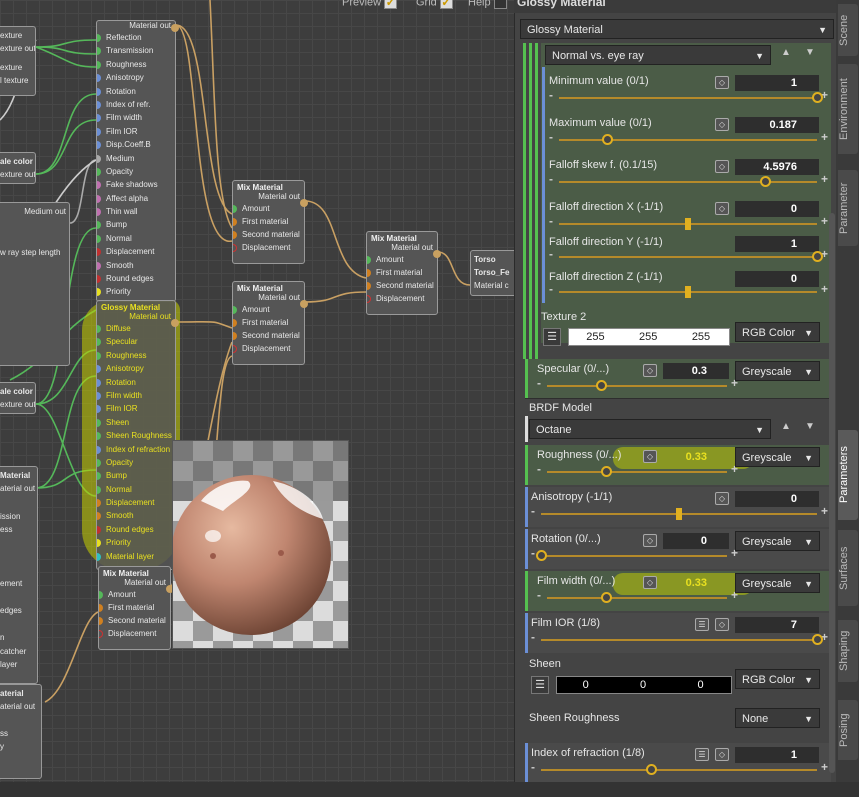 Image resolution: width=859 pixels, height=797 pixels. I want to click on tab-parameter-settings: Parameter, so click(848, 208).